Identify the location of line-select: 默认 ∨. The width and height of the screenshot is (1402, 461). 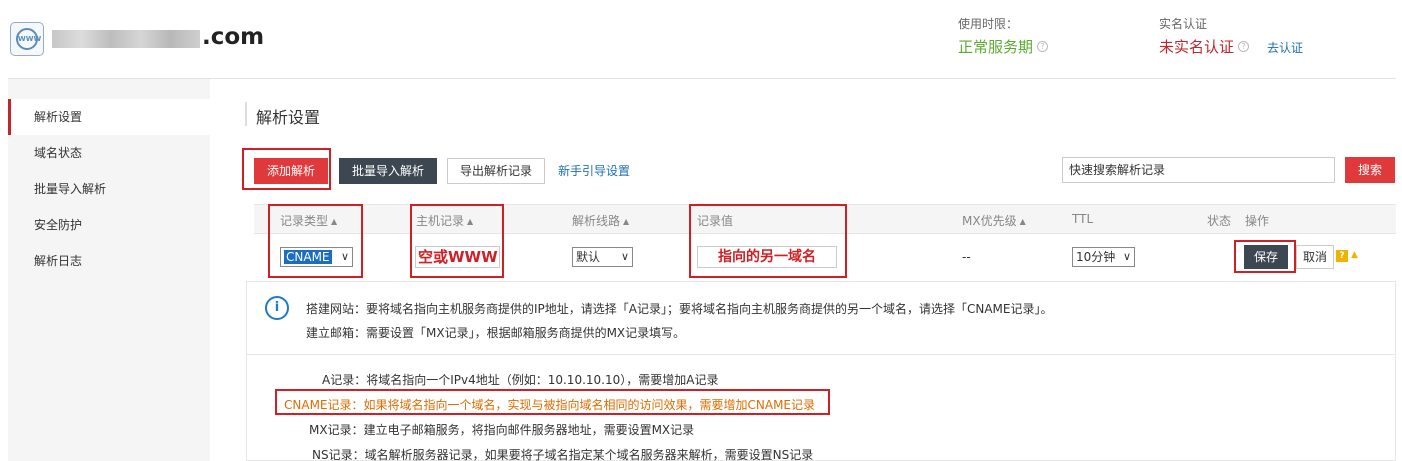
(602, 257).